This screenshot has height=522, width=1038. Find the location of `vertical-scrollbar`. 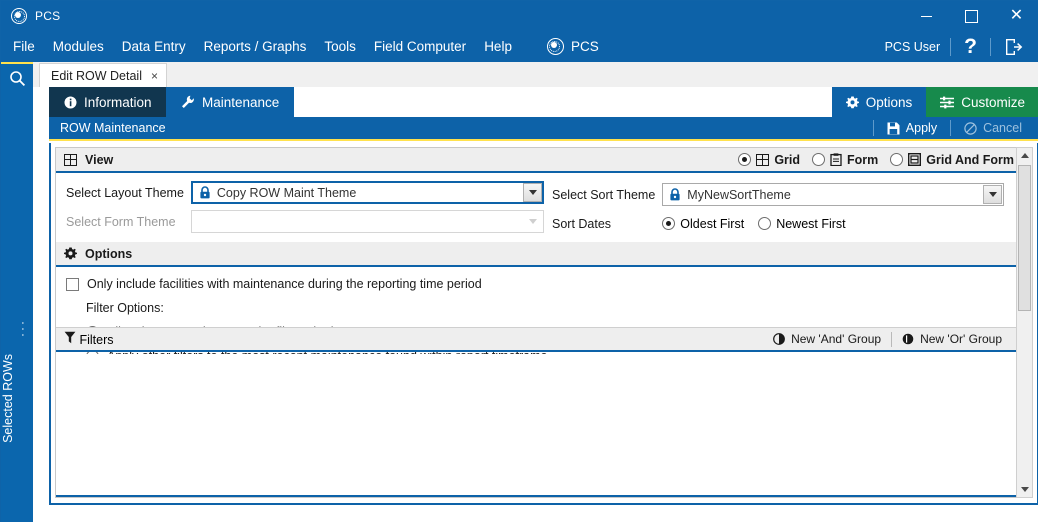

vertical-scrollbar is located at coordinates (1024, 322).